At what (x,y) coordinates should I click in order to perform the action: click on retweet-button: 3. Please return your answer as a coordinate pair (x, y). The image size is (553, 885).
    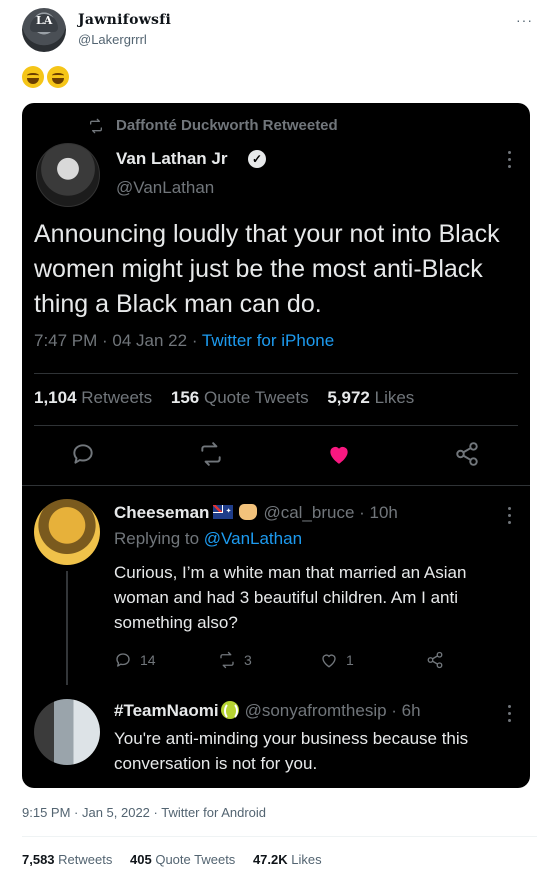
    Looking at the image, I should click on (235, 660).